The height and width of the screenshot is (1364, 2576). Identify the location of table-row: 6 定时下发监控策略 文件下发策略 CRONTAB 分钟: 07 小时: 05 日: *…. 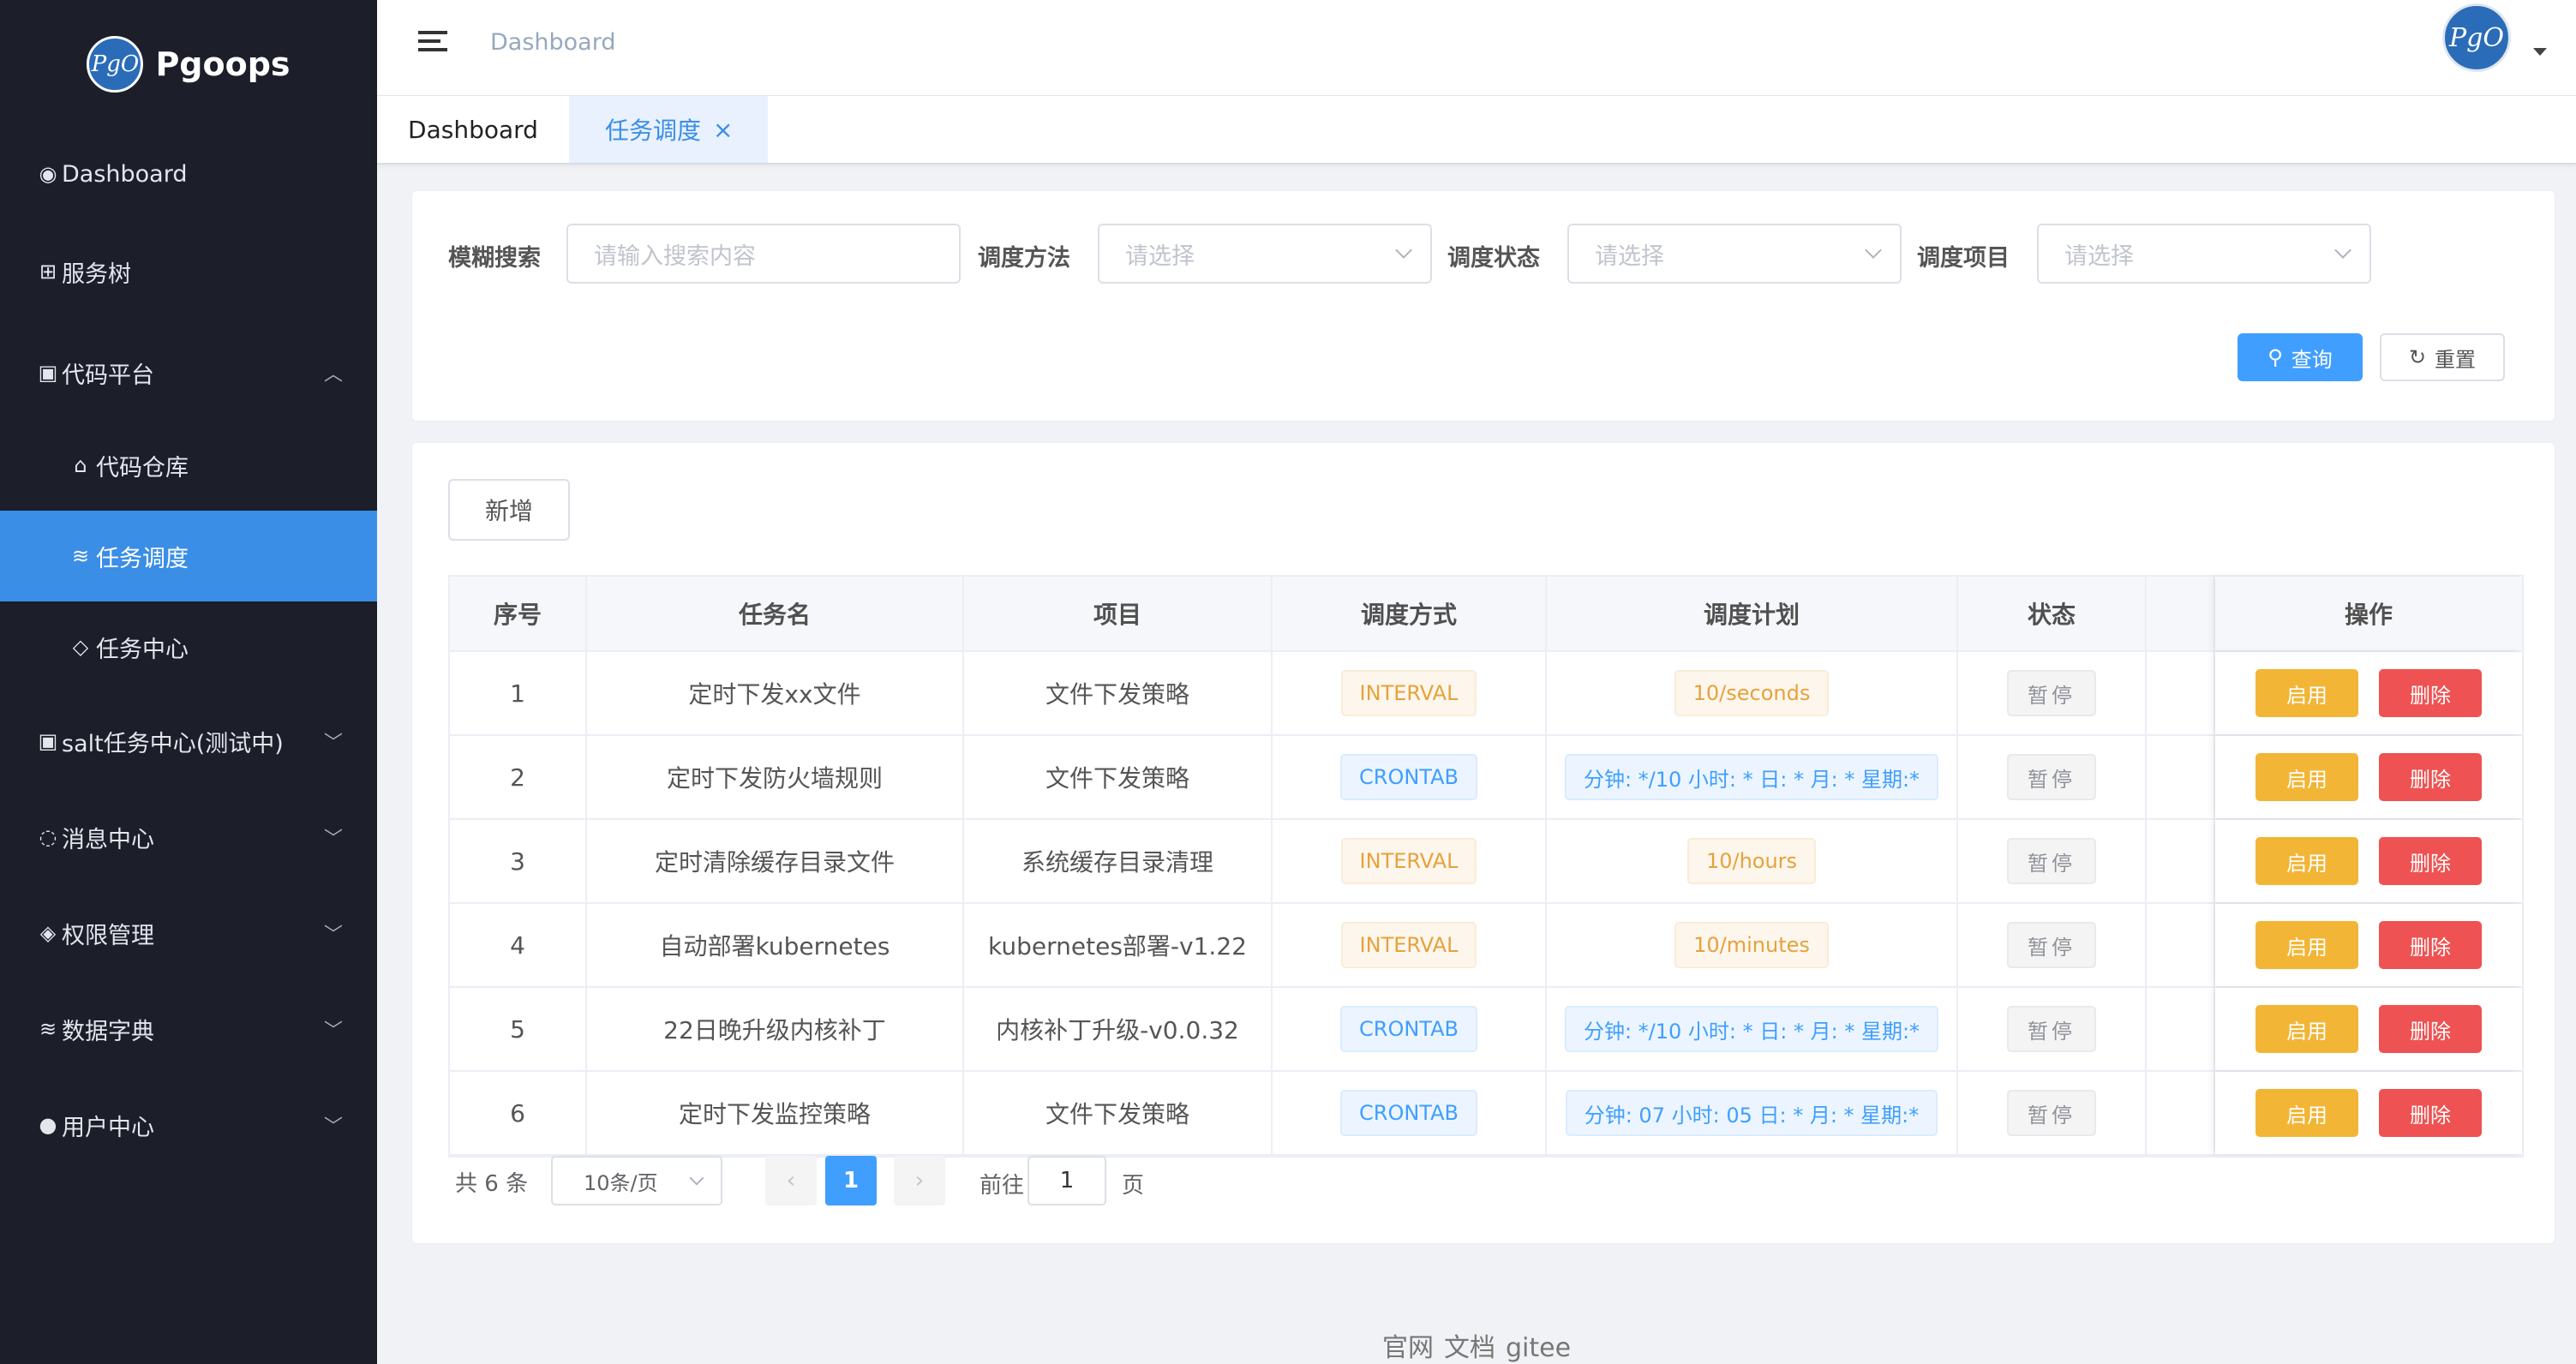
(1486, 1114).